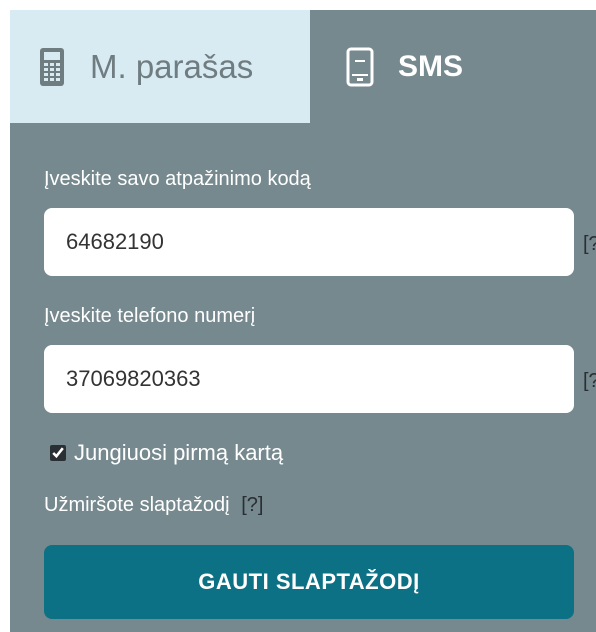  What do you see at coordinates (431, 66) in the screenshot?
I see `tab-sms-label: SMS` at bounding box center [431, 66].